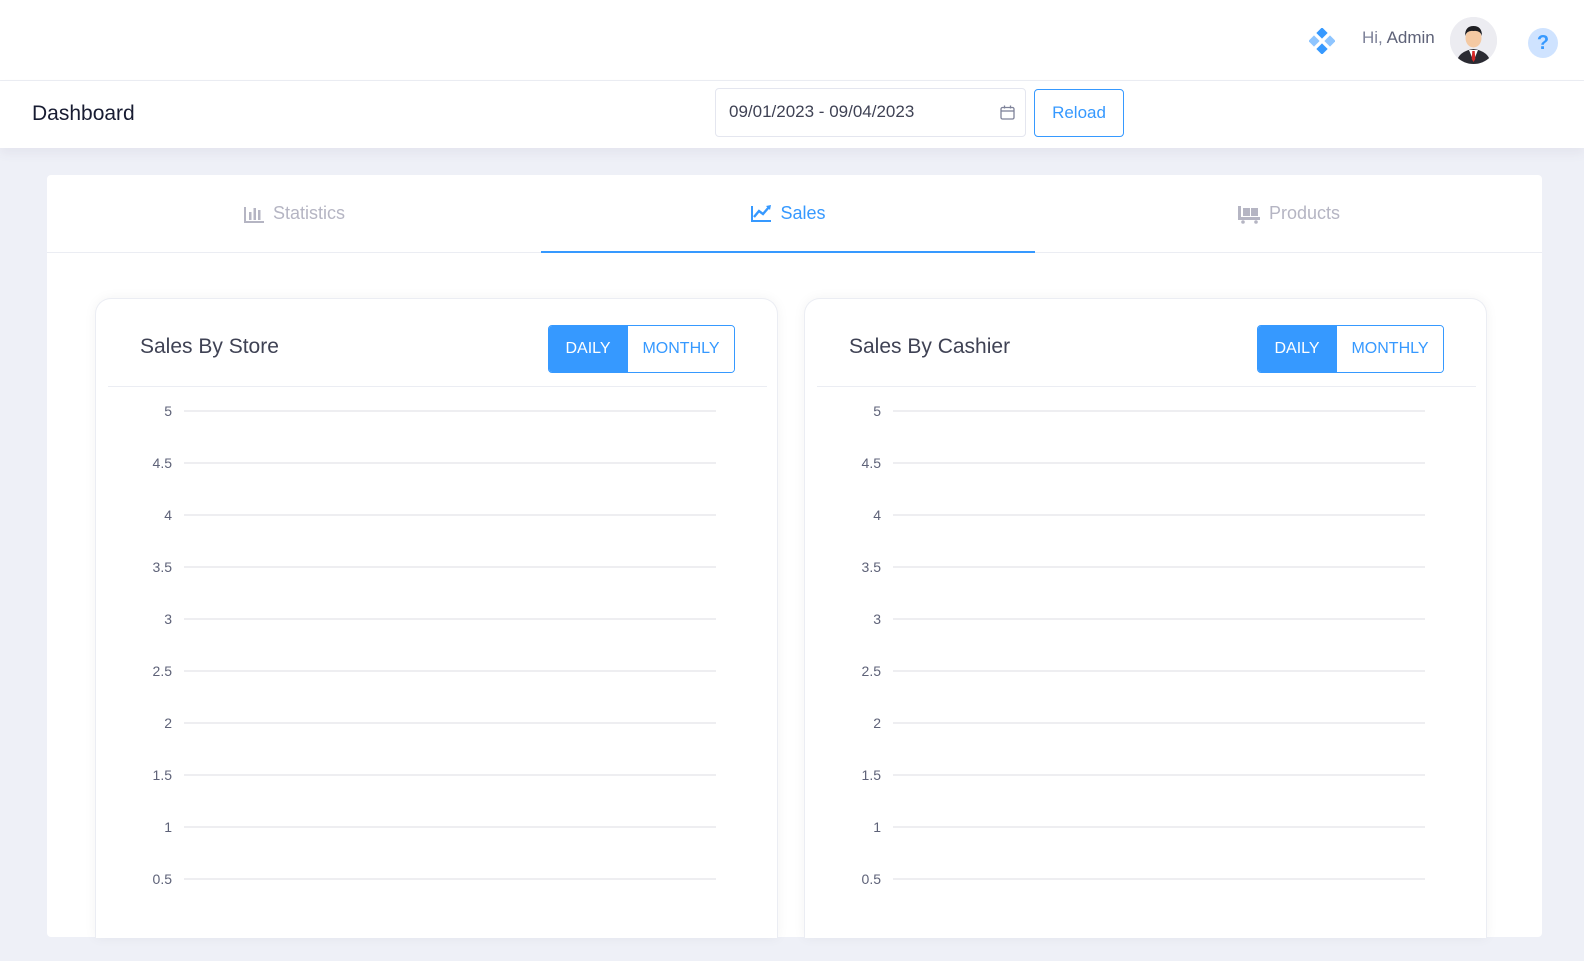 The height and width of the screenshot is (961, 1584). I want to click on tab-sales: Sales, so click(788, 214).